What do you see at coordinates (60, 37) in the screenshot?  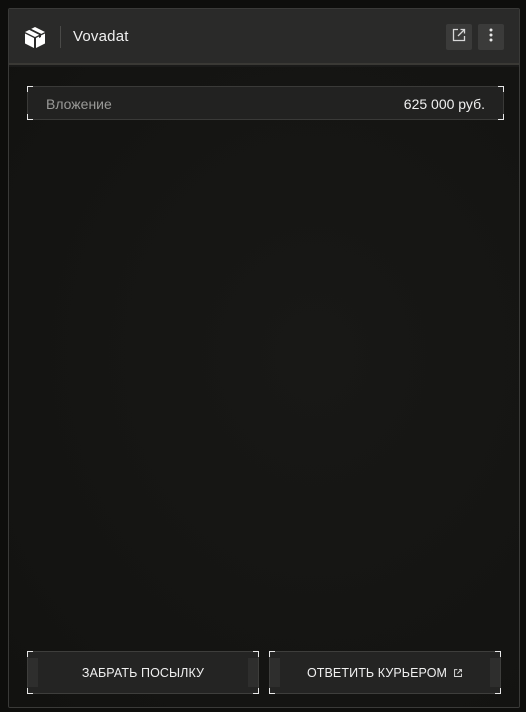 I see `title-divider` at bounding box center [60, 37].